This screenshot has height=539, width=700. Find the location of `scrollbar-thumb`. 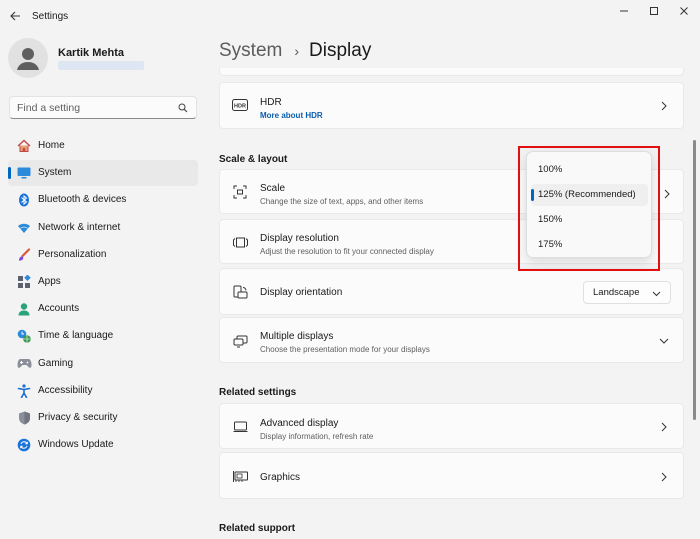

scrollbar-thumb is located at coordinates (694, 280).